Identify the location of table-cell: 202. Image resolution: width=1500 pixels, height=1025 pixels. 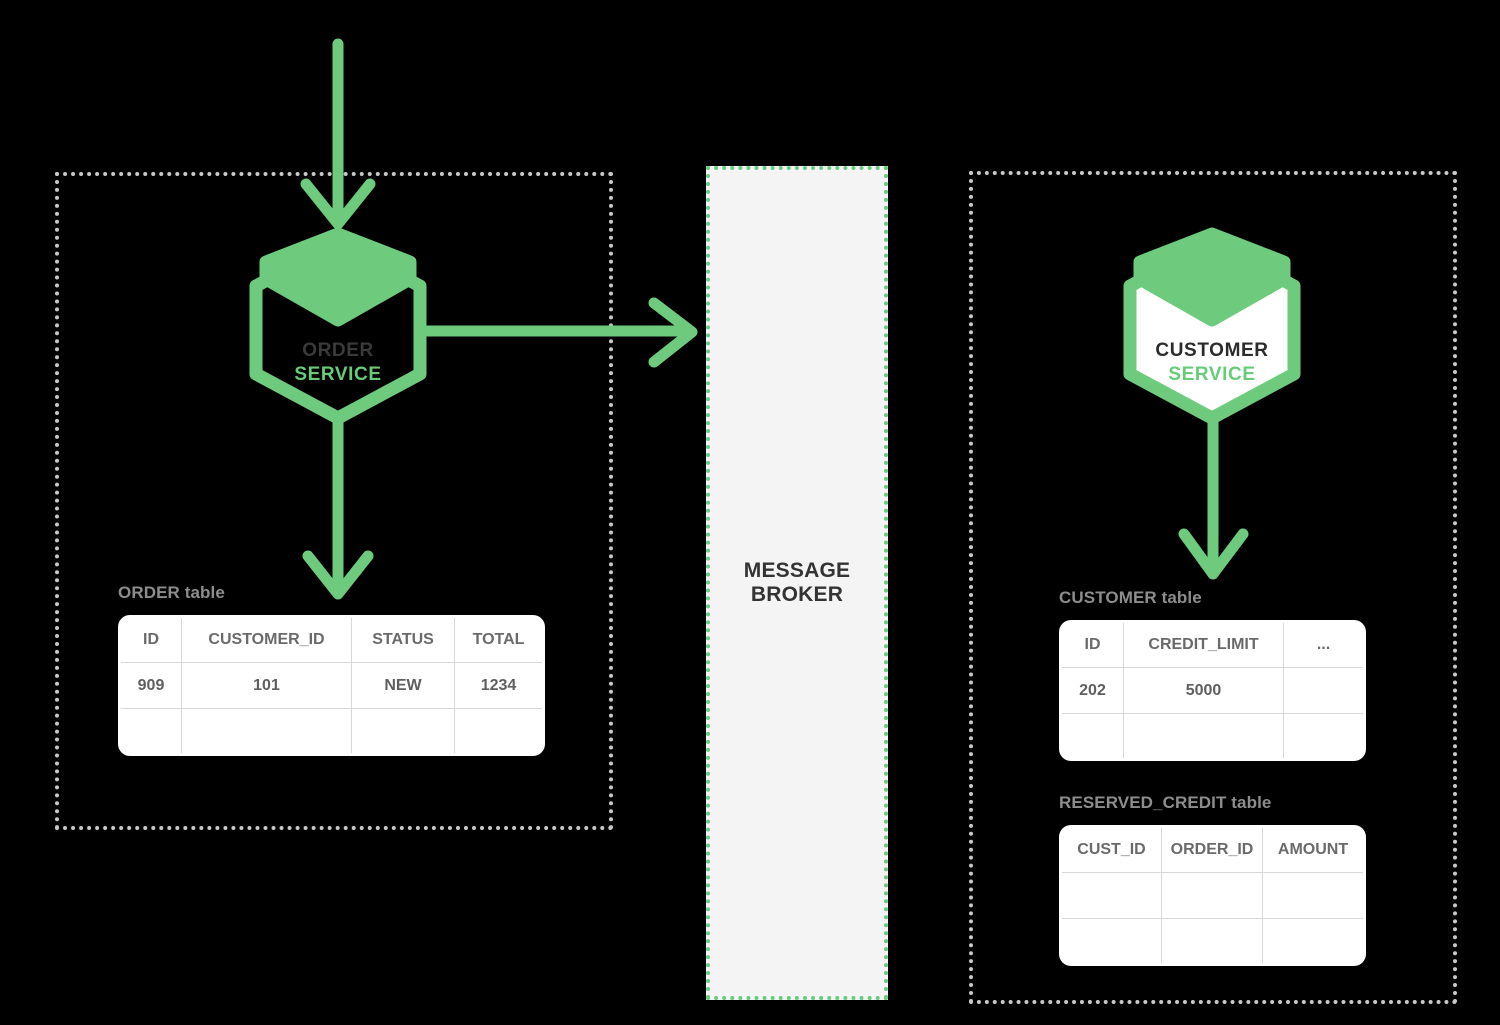
(1093, 690).